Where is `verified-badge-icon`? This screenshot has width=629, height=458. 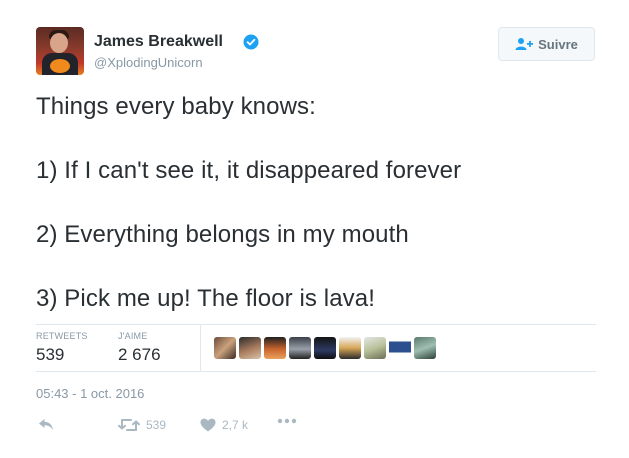
verified-badge-icon is located at coordinates (251, 42).